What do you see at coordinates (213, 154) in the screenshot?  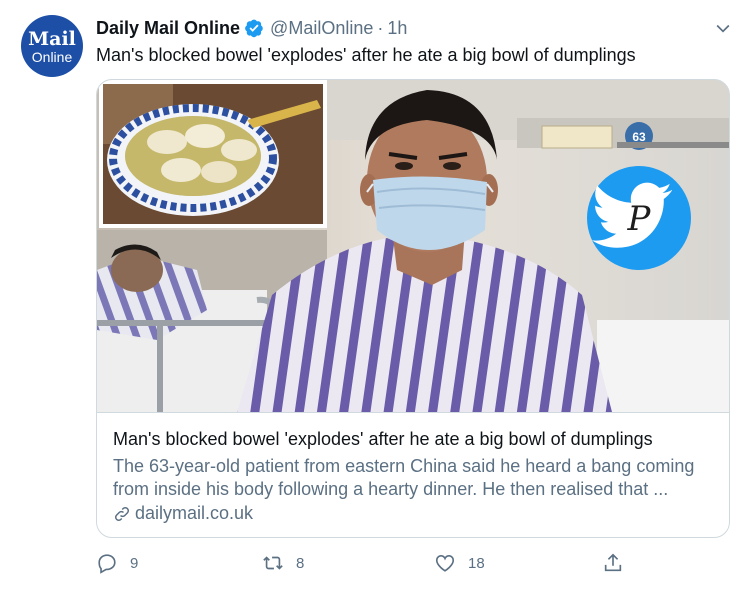 I see `dumpling-inset` at bounding box center [213, 154].